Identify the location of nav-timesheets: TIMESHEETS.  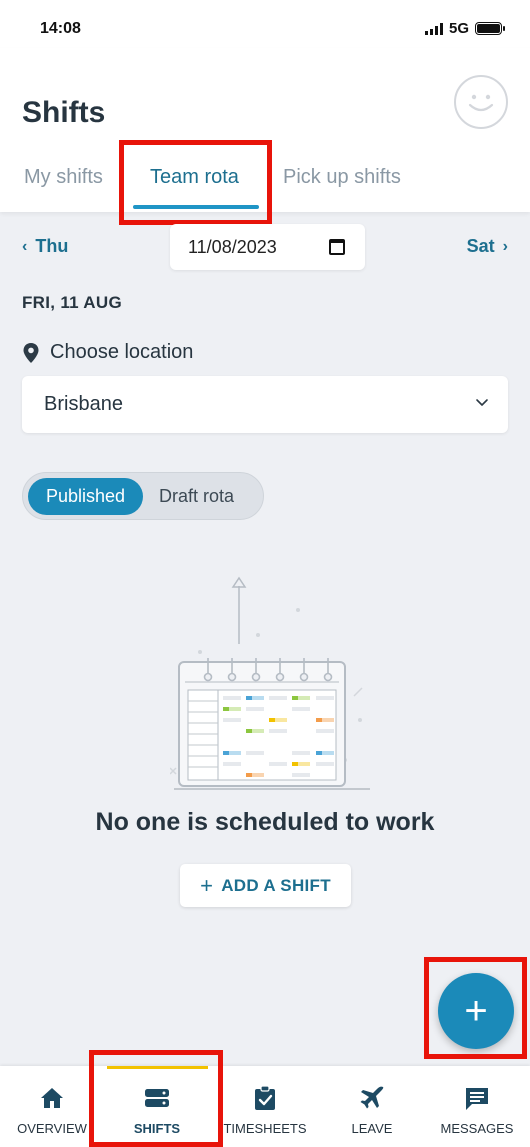
(265, 1106).